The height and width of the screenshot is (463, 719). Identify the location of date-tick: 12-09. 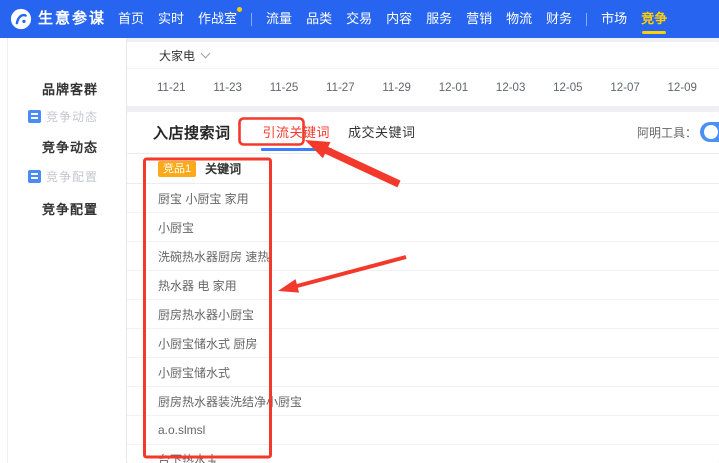
(682, 88).